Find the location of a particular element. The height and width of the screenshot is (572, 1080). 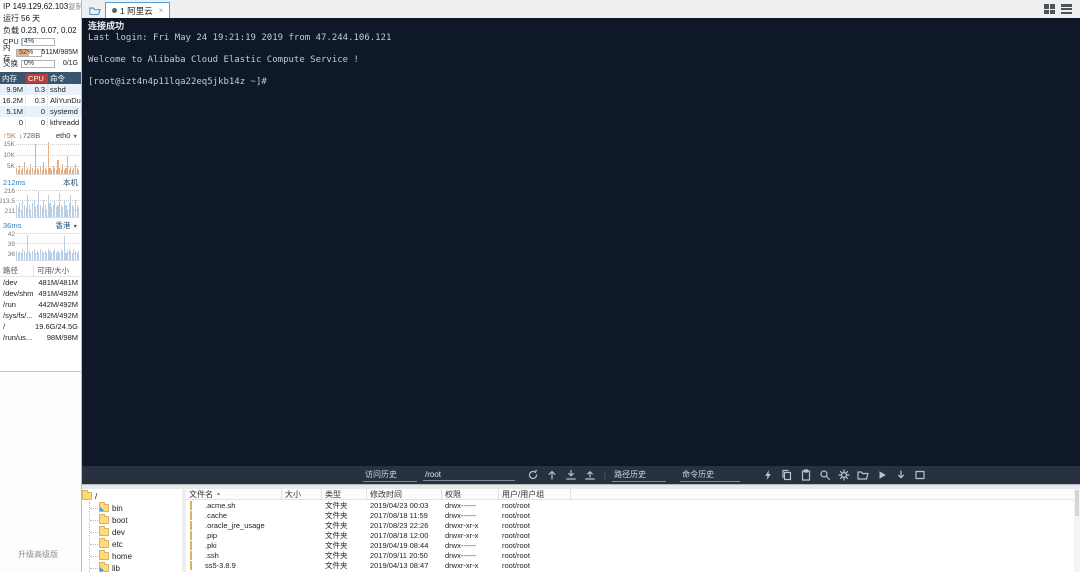

tree-item-label: bin is located at coordinates (117, 508).